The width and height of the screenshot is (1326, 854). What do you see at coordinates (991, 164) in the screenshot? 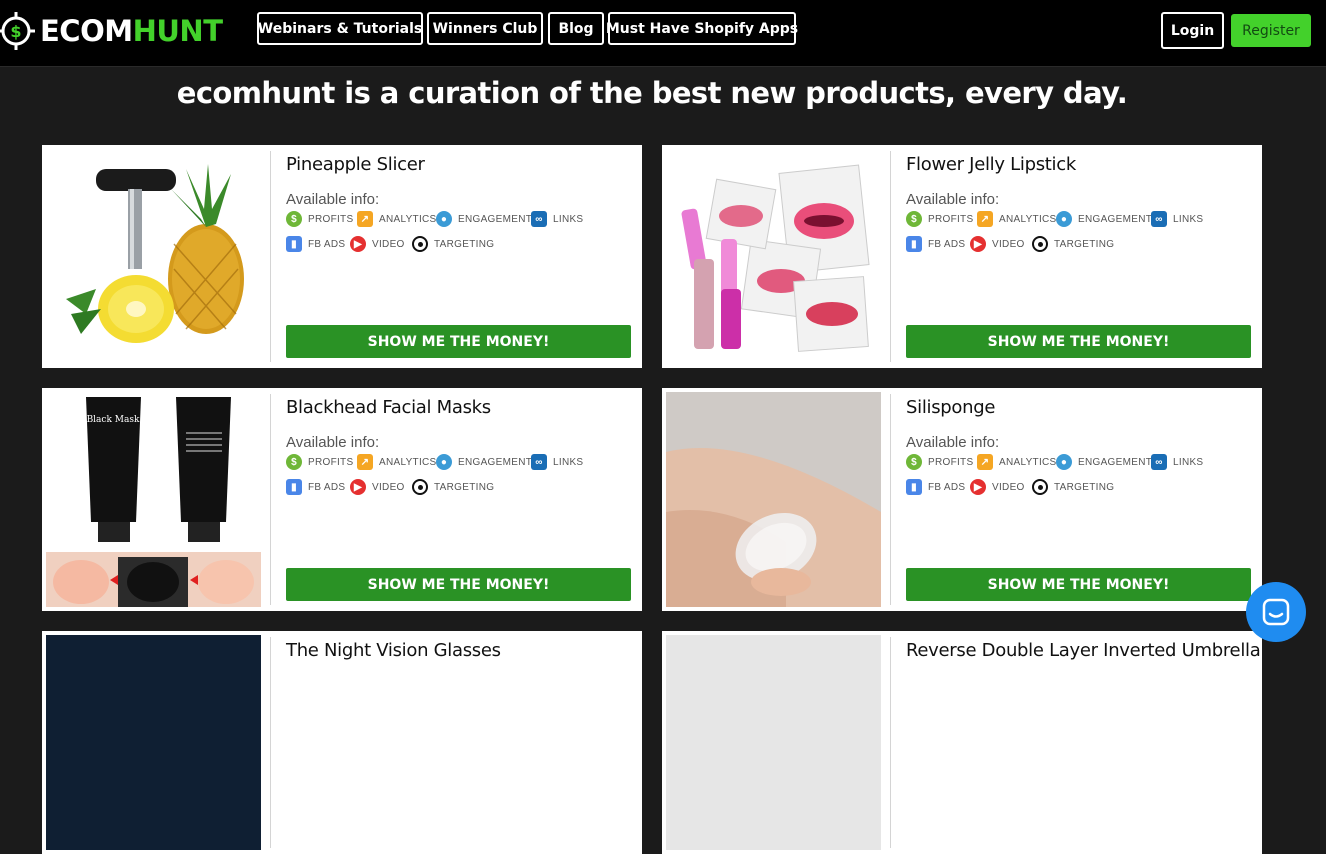
I see `product-title: Flower Jelly Lipstick` at bounding box center [991, 164].